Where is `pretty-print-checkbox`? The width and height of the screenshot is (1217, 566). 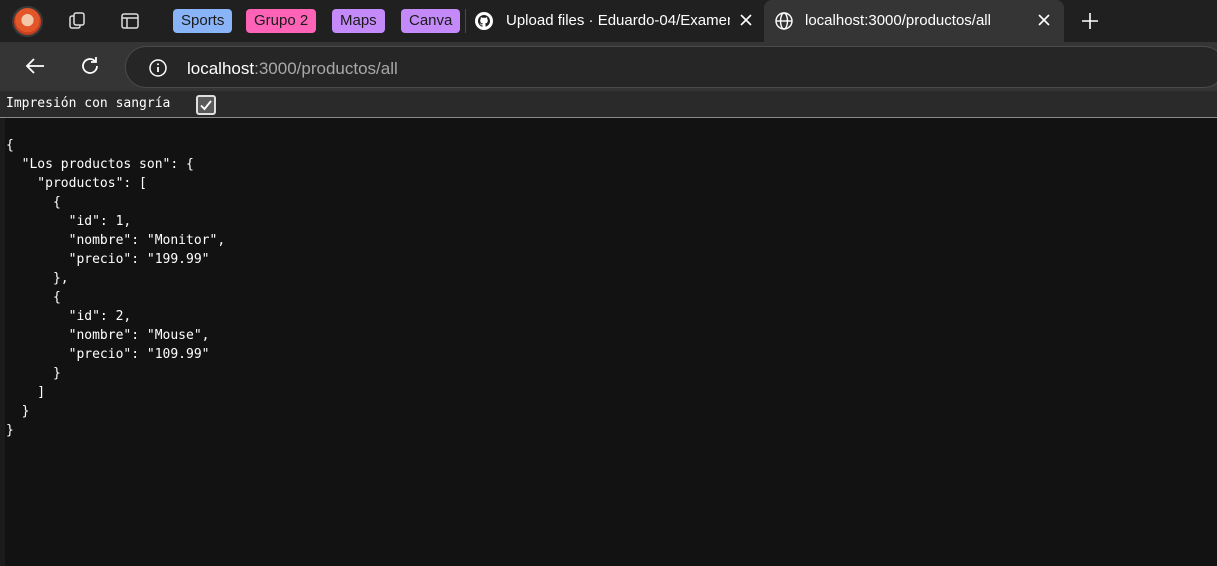
pretty-print-checkbox is located at coordinates (206, 105).